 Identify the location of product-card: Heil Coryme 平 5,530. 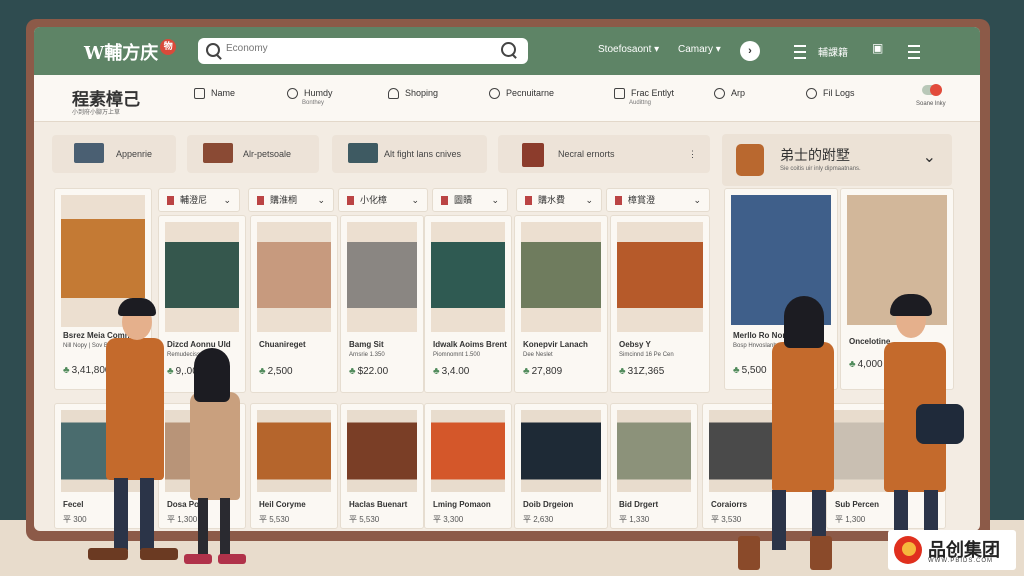
(294, 466).